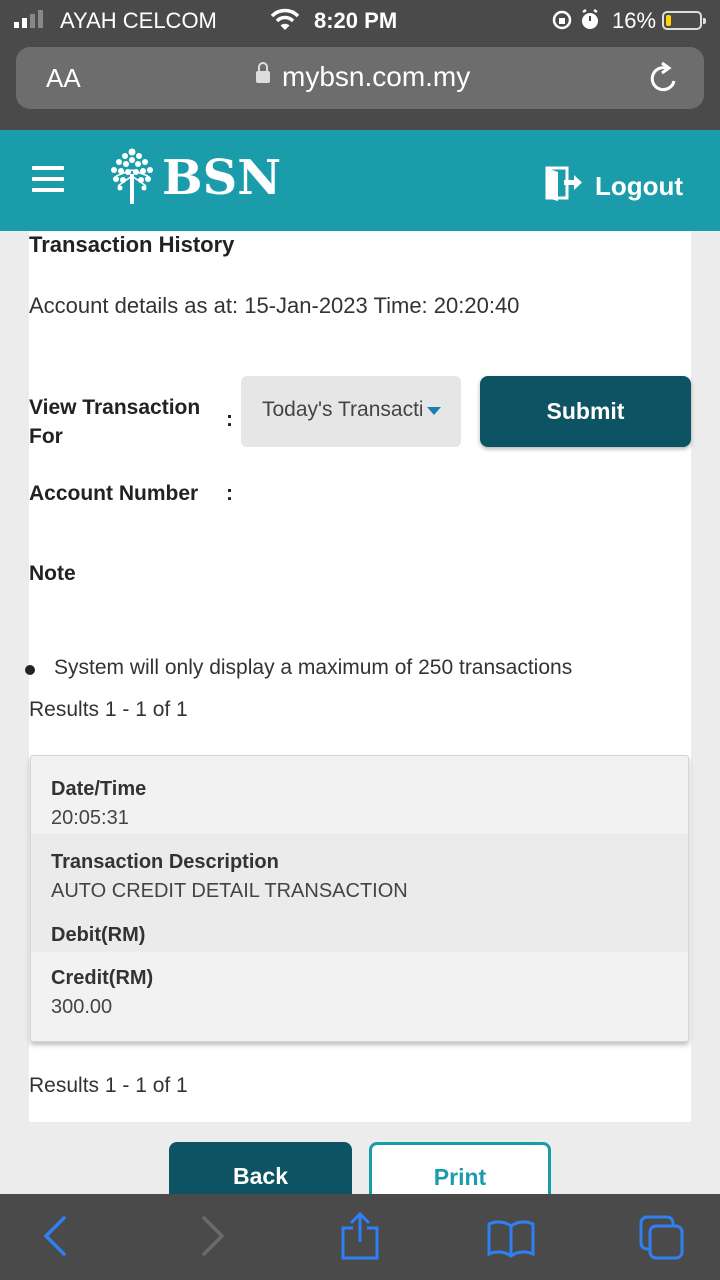  What do you see at coordinates (138, 20) in the screenshot?
I see `carrier-name: AYAH CELCOM` at bounding box center [138, 20].